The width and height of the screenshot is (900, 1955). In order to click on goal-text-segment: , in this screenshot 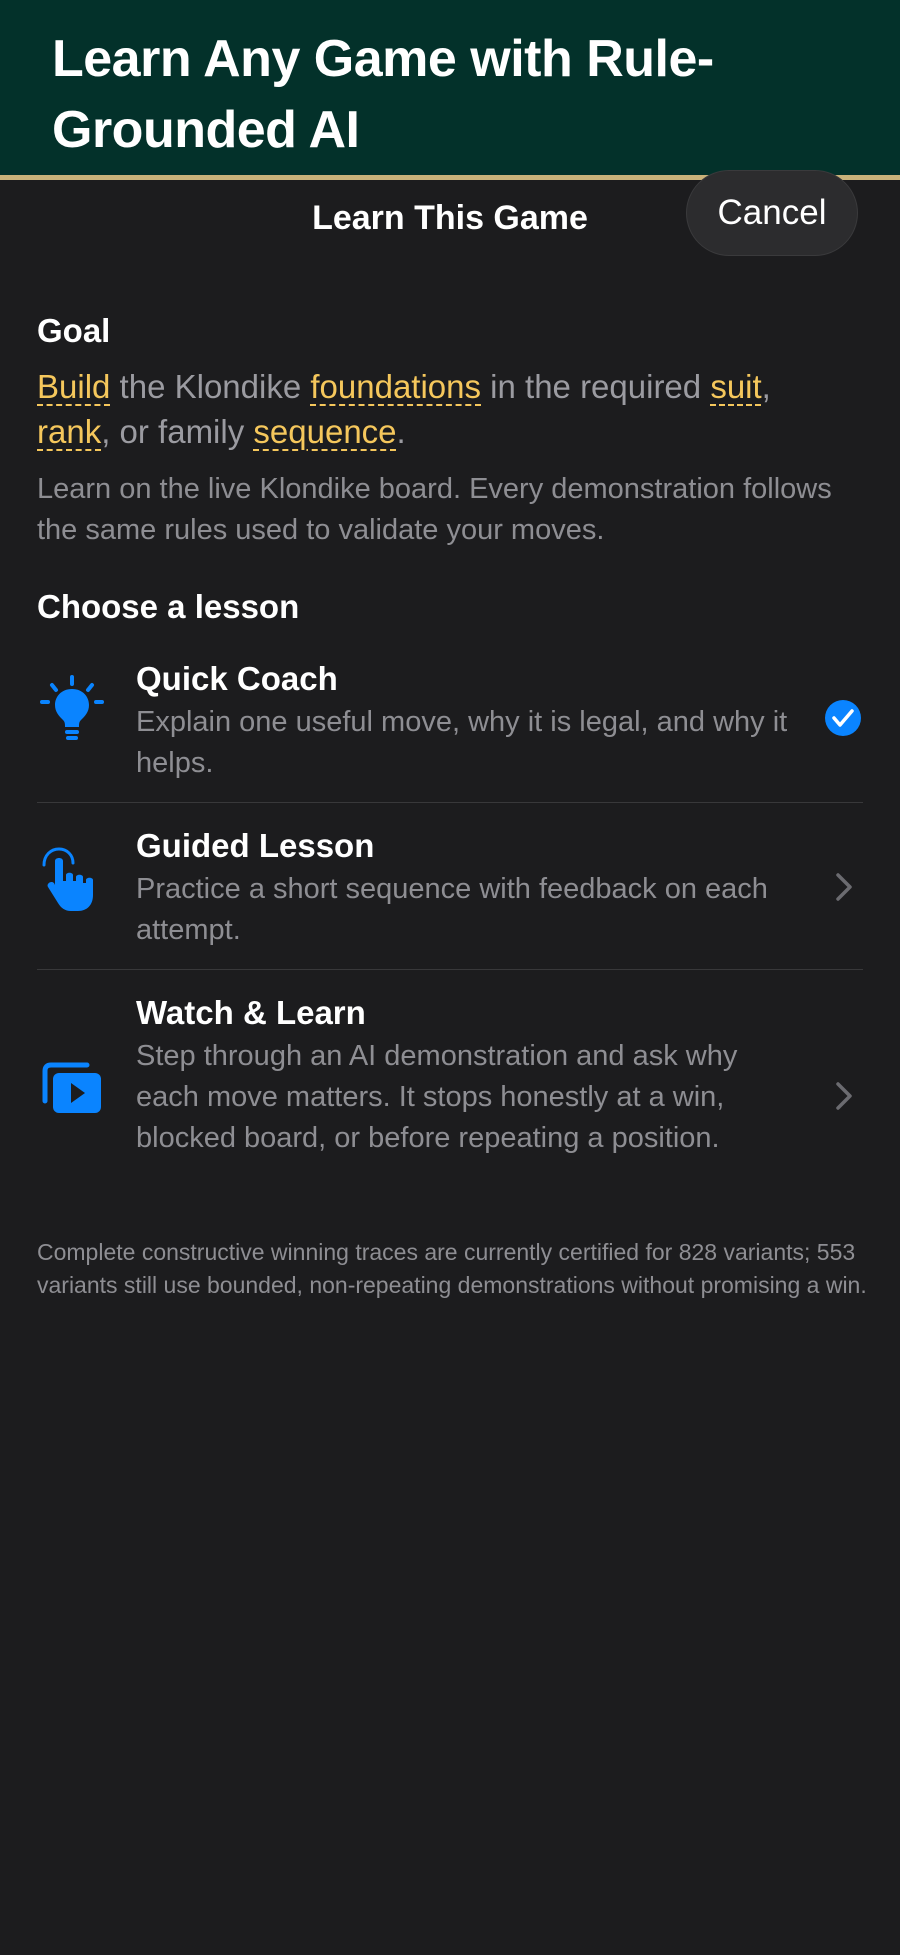, I will do `click(766, 386)`.